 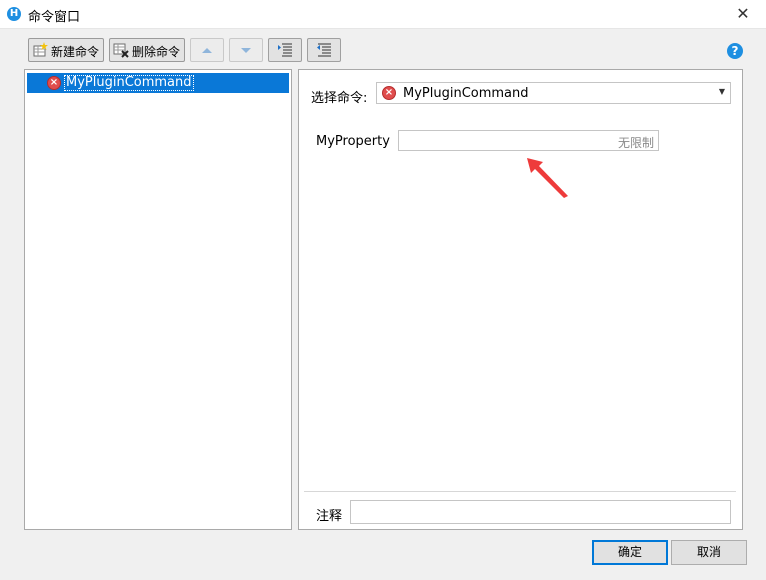 What do you see at coordinates (75, 52) in the screenshot?
I see `new-command-label: 新建命令` at bounding box center [75, 52].